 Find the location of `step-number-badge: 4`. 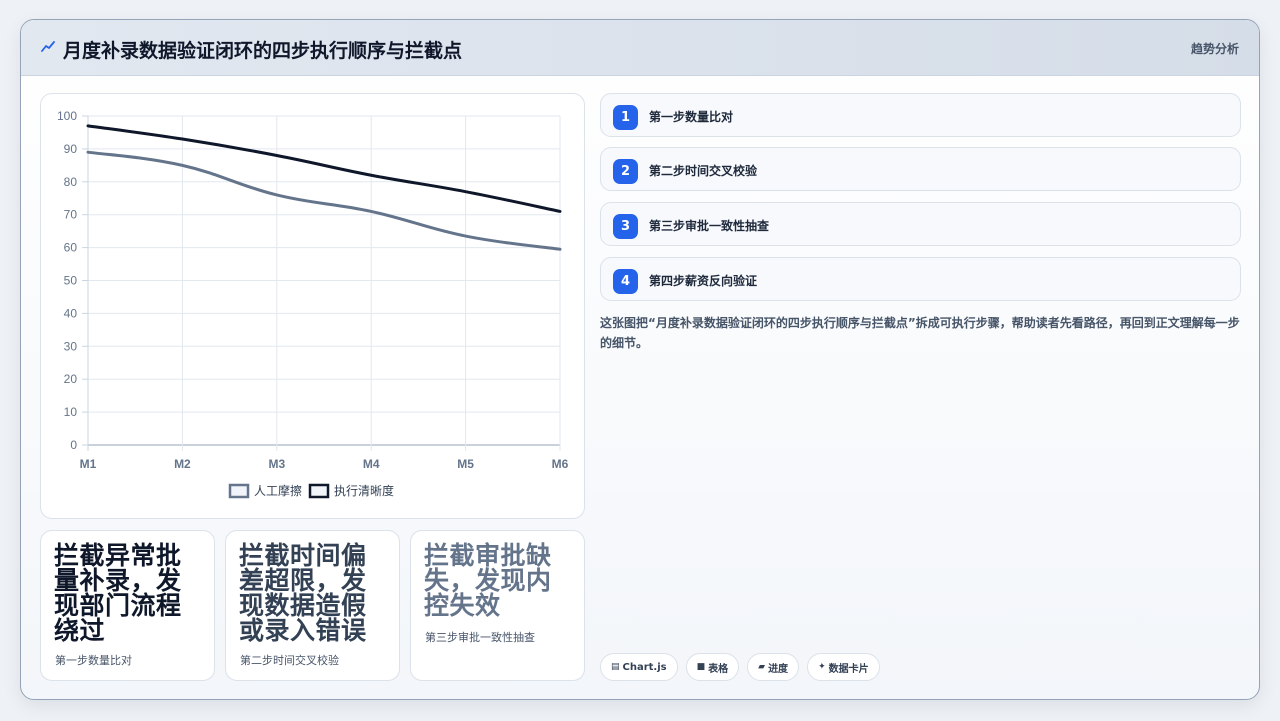

step-number-badge: 4 is located at coordinates (625, 281).